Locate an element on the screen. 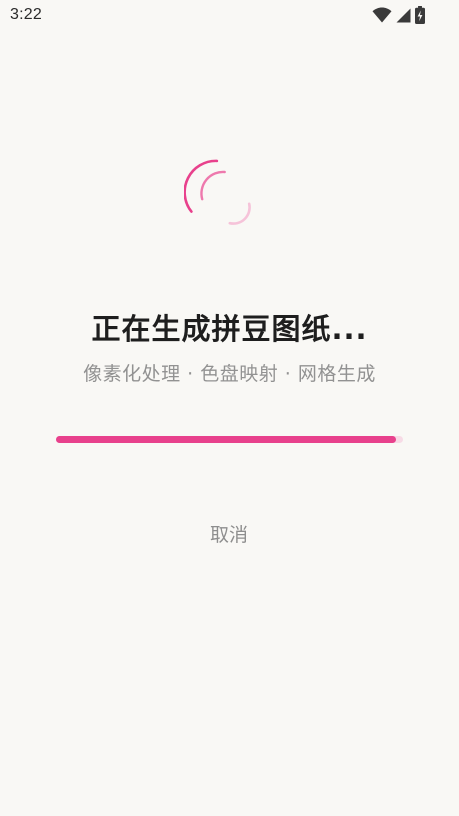  battery-charging-icon is located at coordinates (420, 15).